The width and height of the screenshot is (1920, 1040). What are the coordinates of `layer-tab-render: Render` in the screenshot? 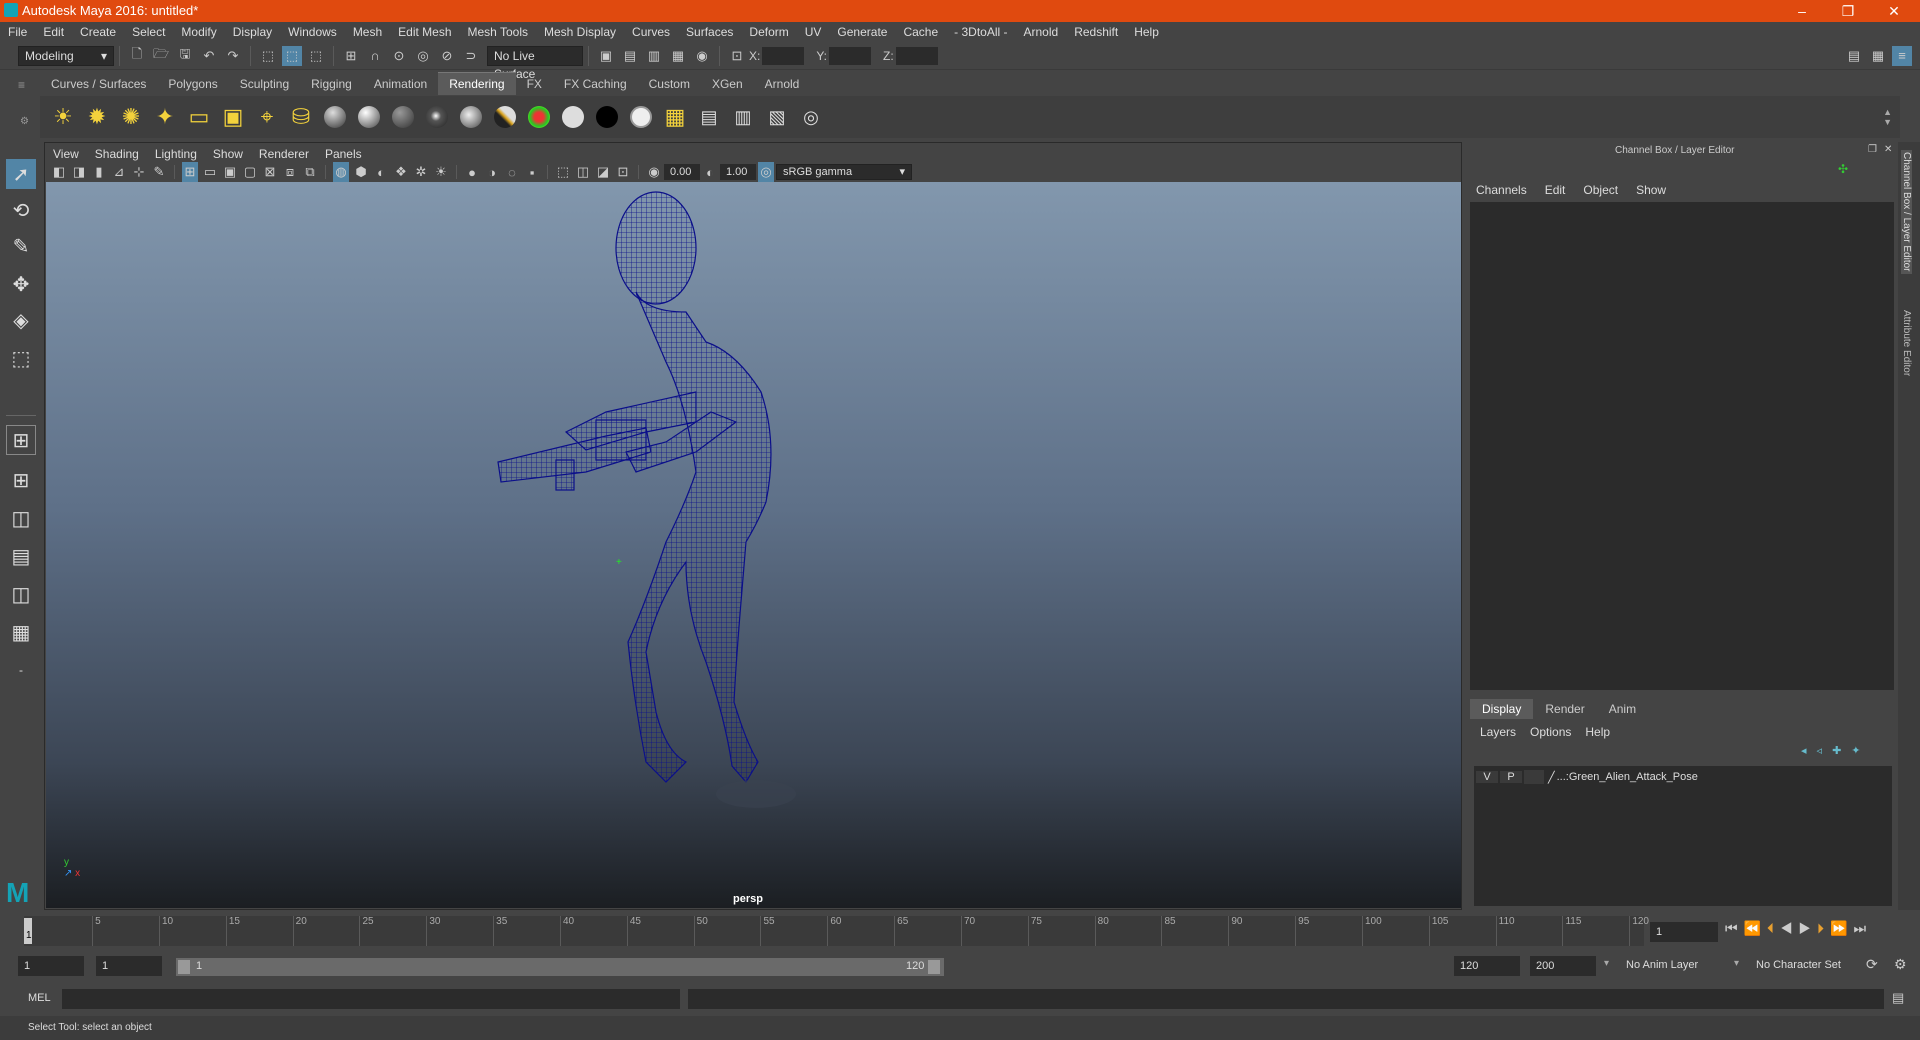 It's located at (1564, 709).